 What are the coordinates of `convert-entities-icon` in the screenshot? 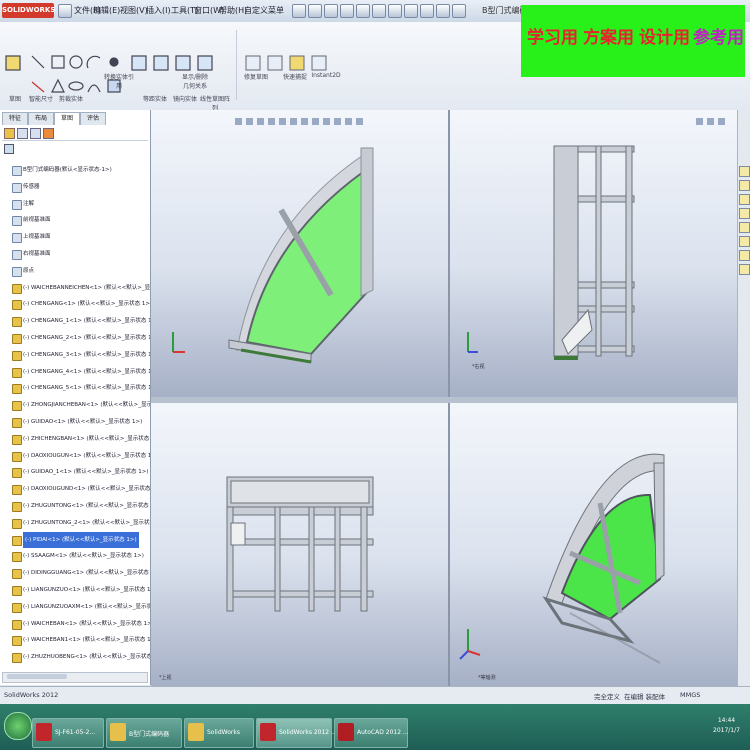 It's located at (139, 63).